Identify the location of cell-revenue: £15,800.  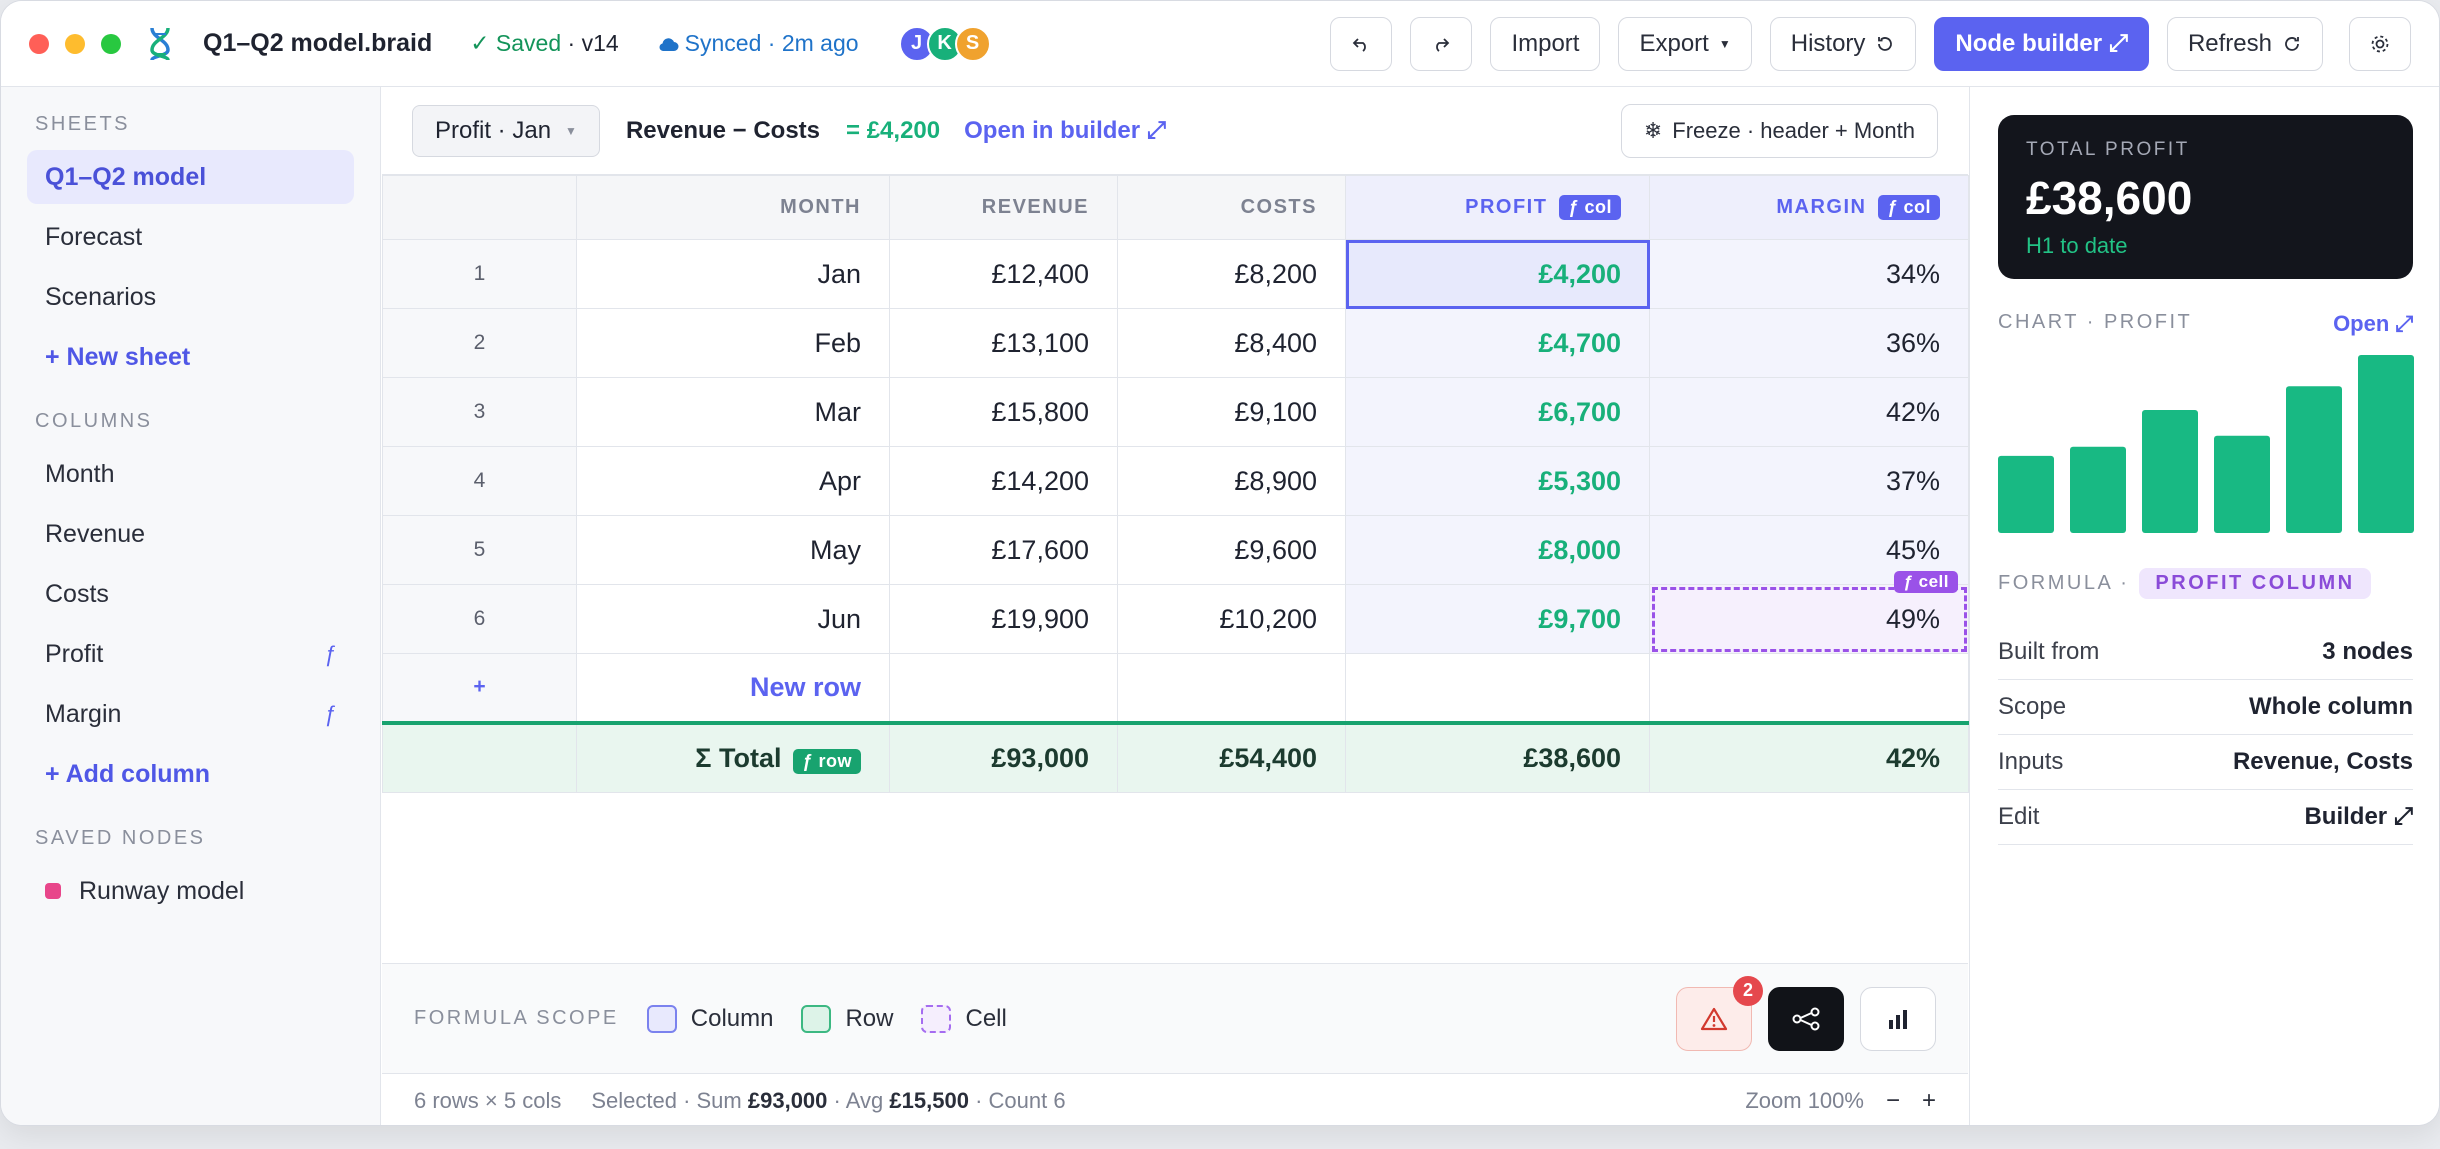
(1003, 412).